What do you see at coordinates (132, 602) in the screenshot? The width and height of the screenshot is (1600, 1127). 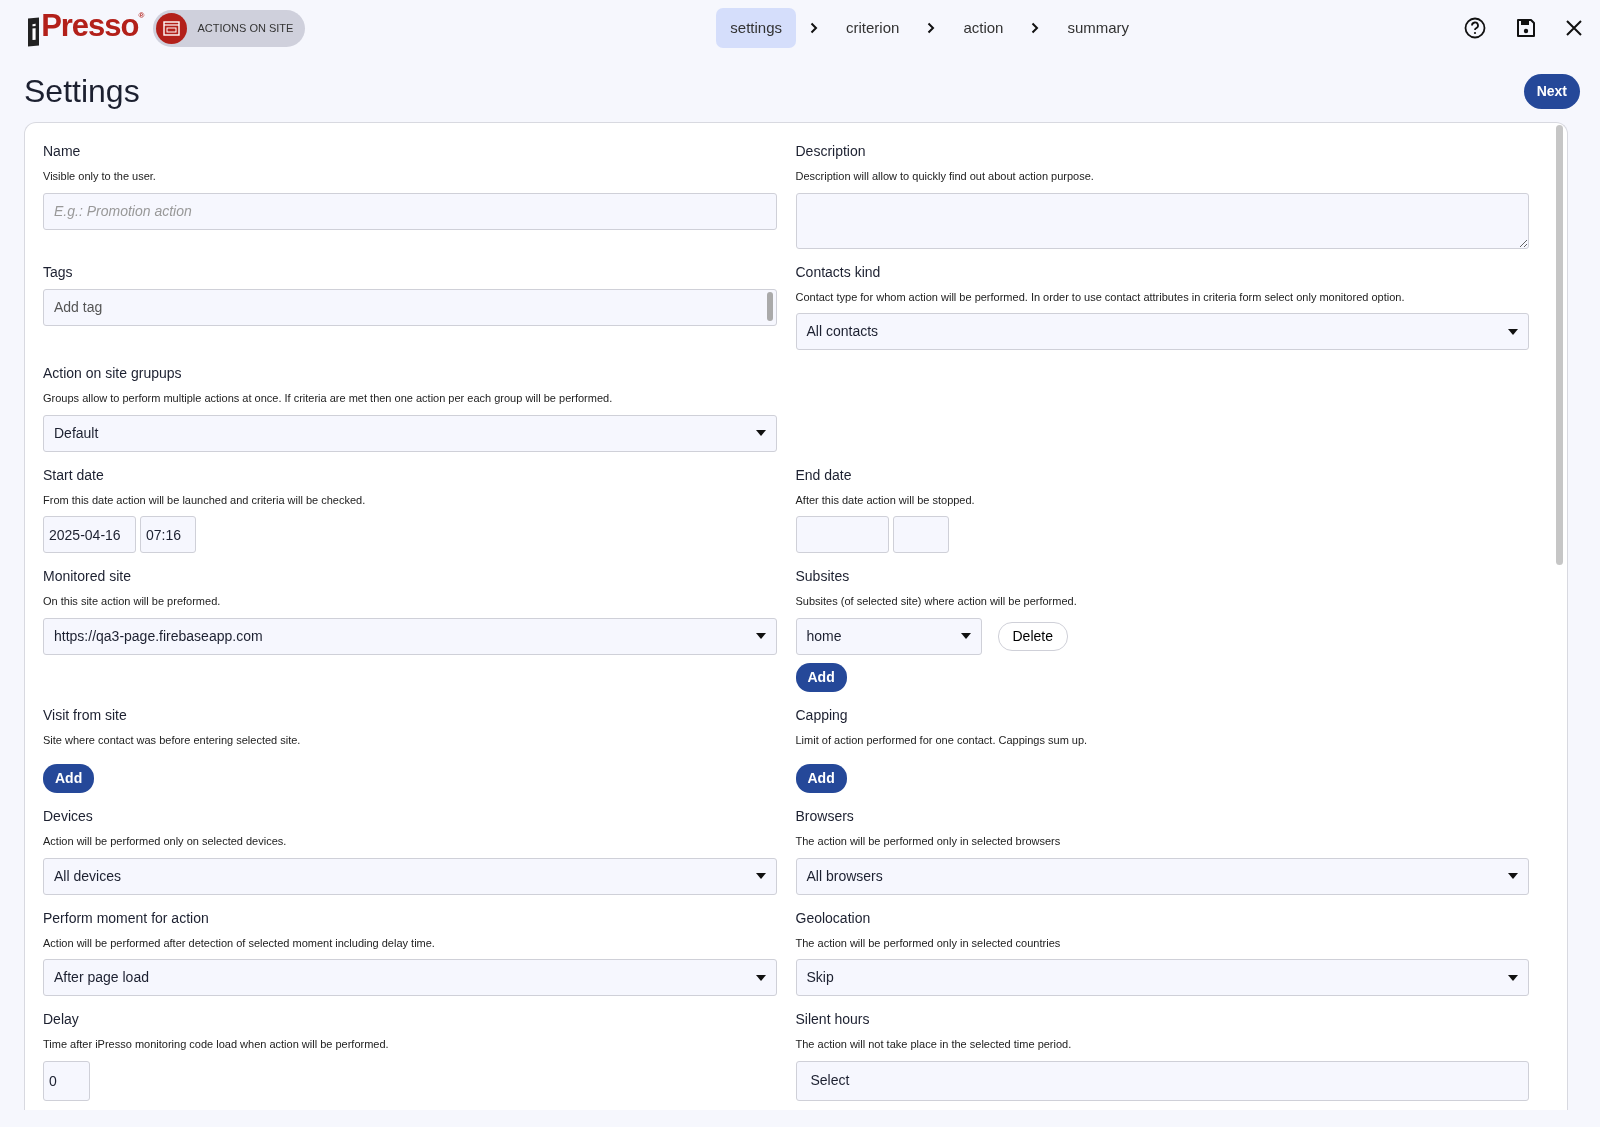 I see `field-help: On this site action will be preformed.` at bounding box center [132, 602].